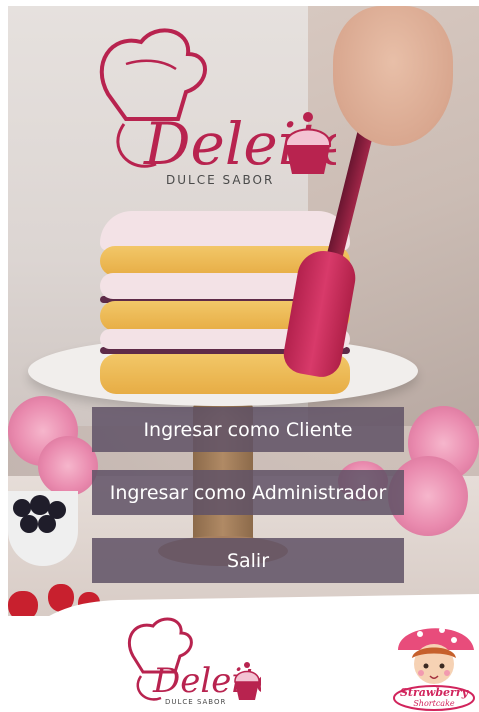 The image size is (479, 712). I want to click on logo-tagline-text: DULCE SABOR, so click(220, 180).